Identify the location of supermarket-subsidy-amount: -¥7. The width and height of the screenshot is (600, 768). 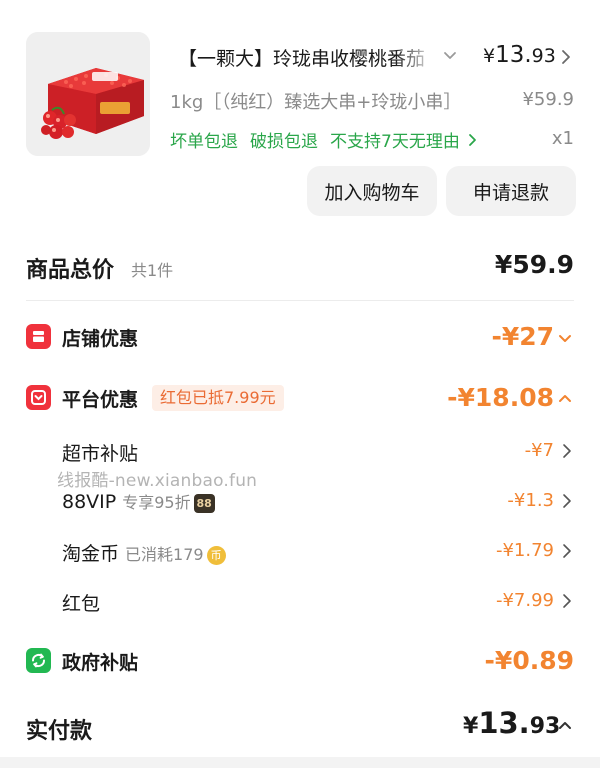
(539, 450).